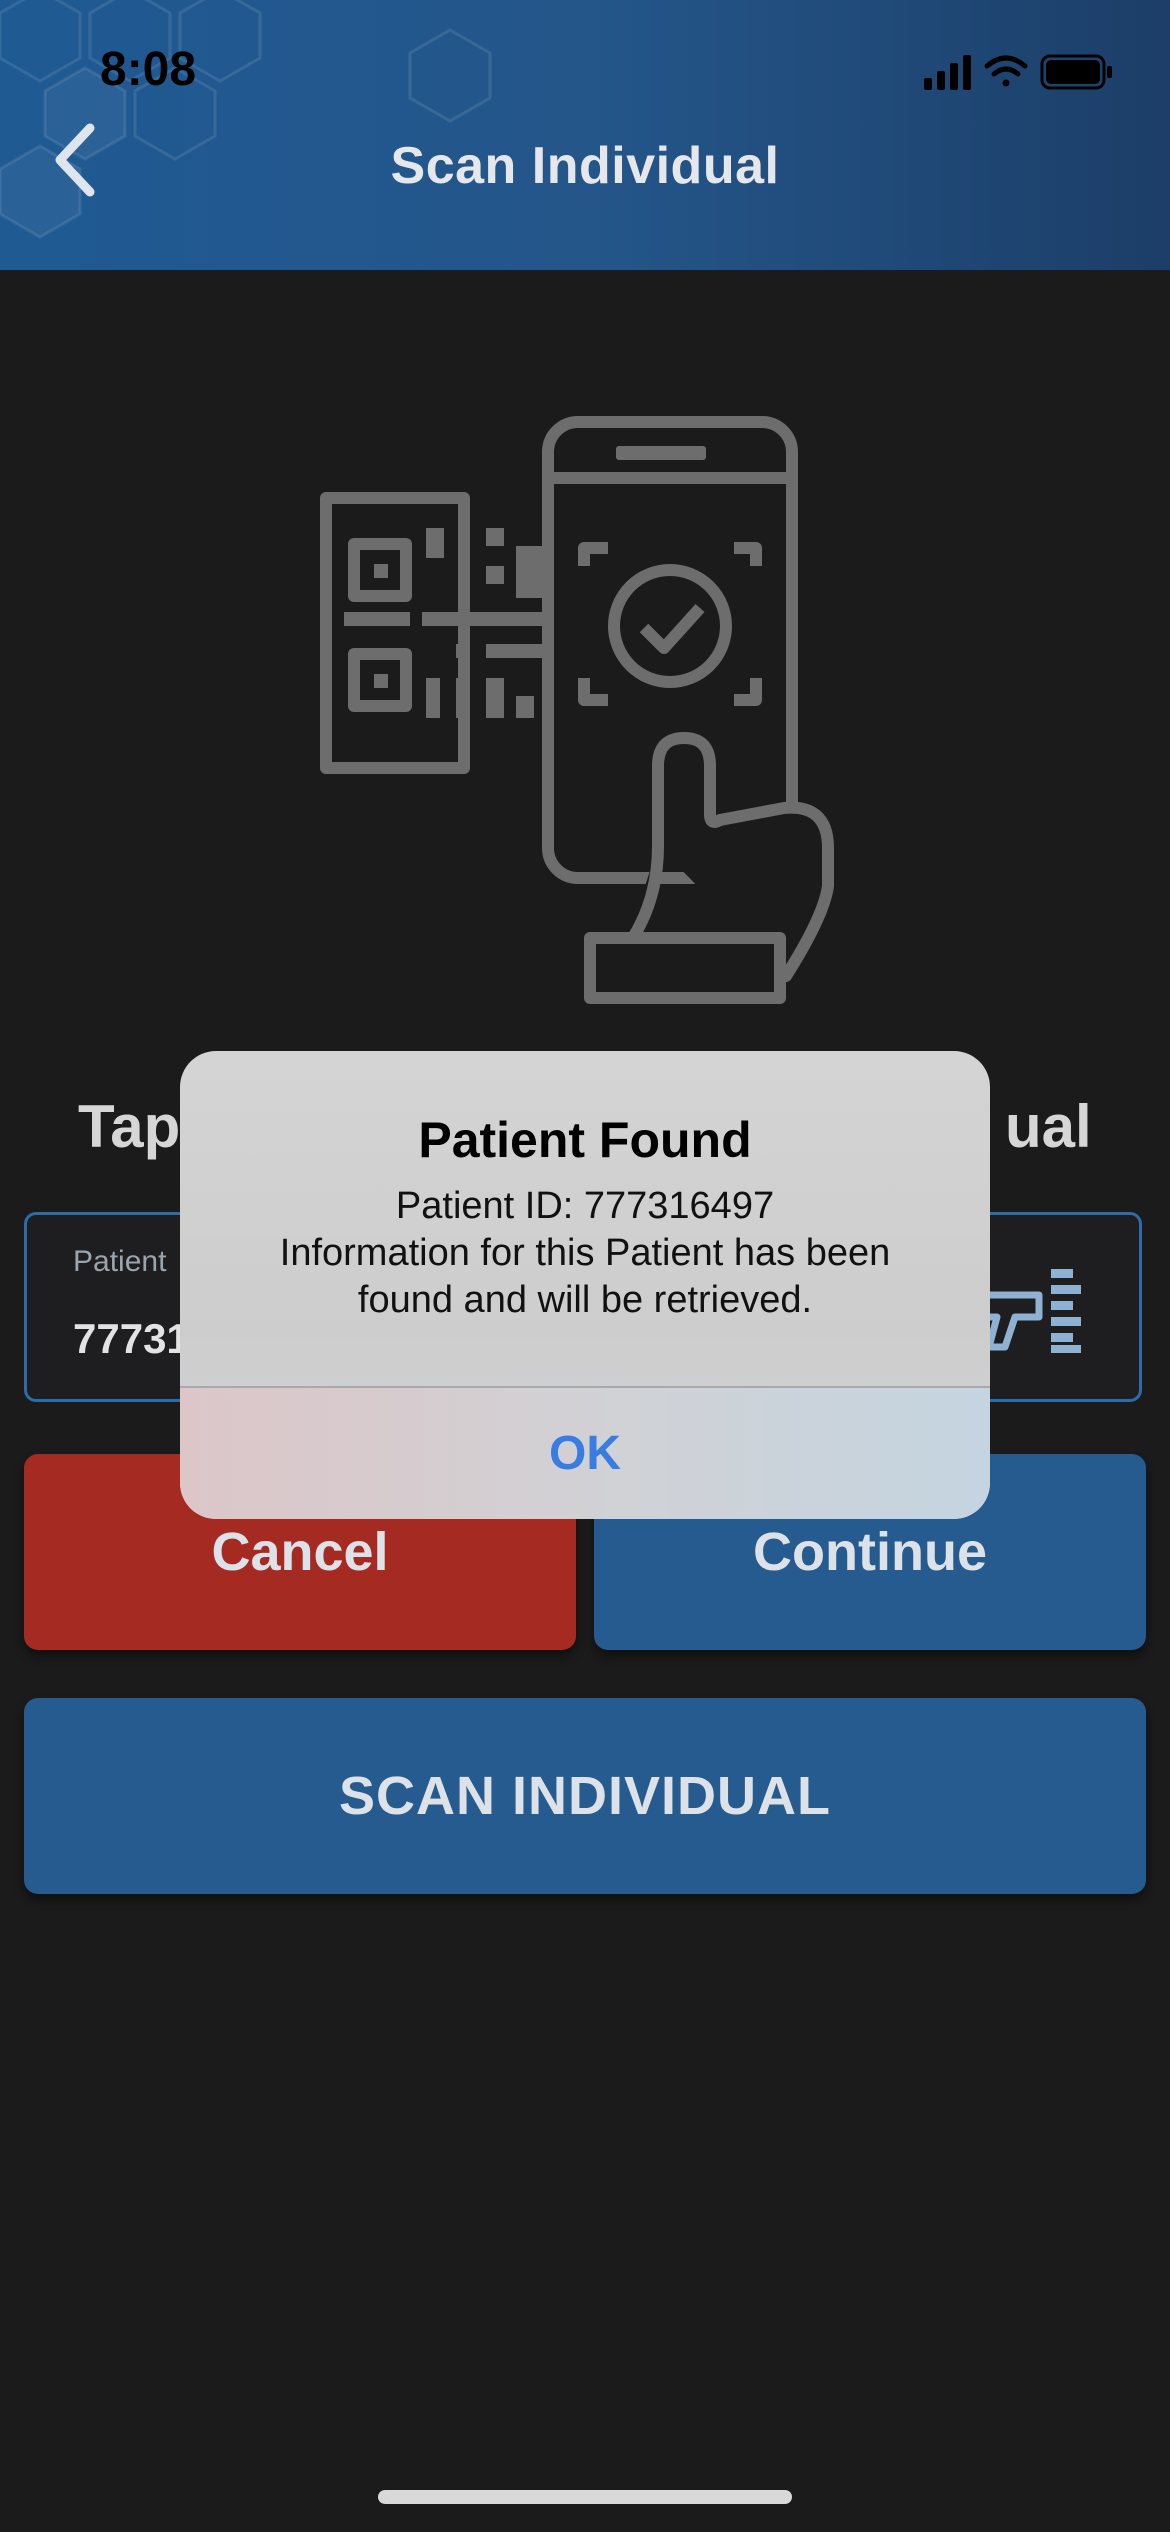 The image size is (1170, 2532). I want to click on status-icons, so click(1019, 74).